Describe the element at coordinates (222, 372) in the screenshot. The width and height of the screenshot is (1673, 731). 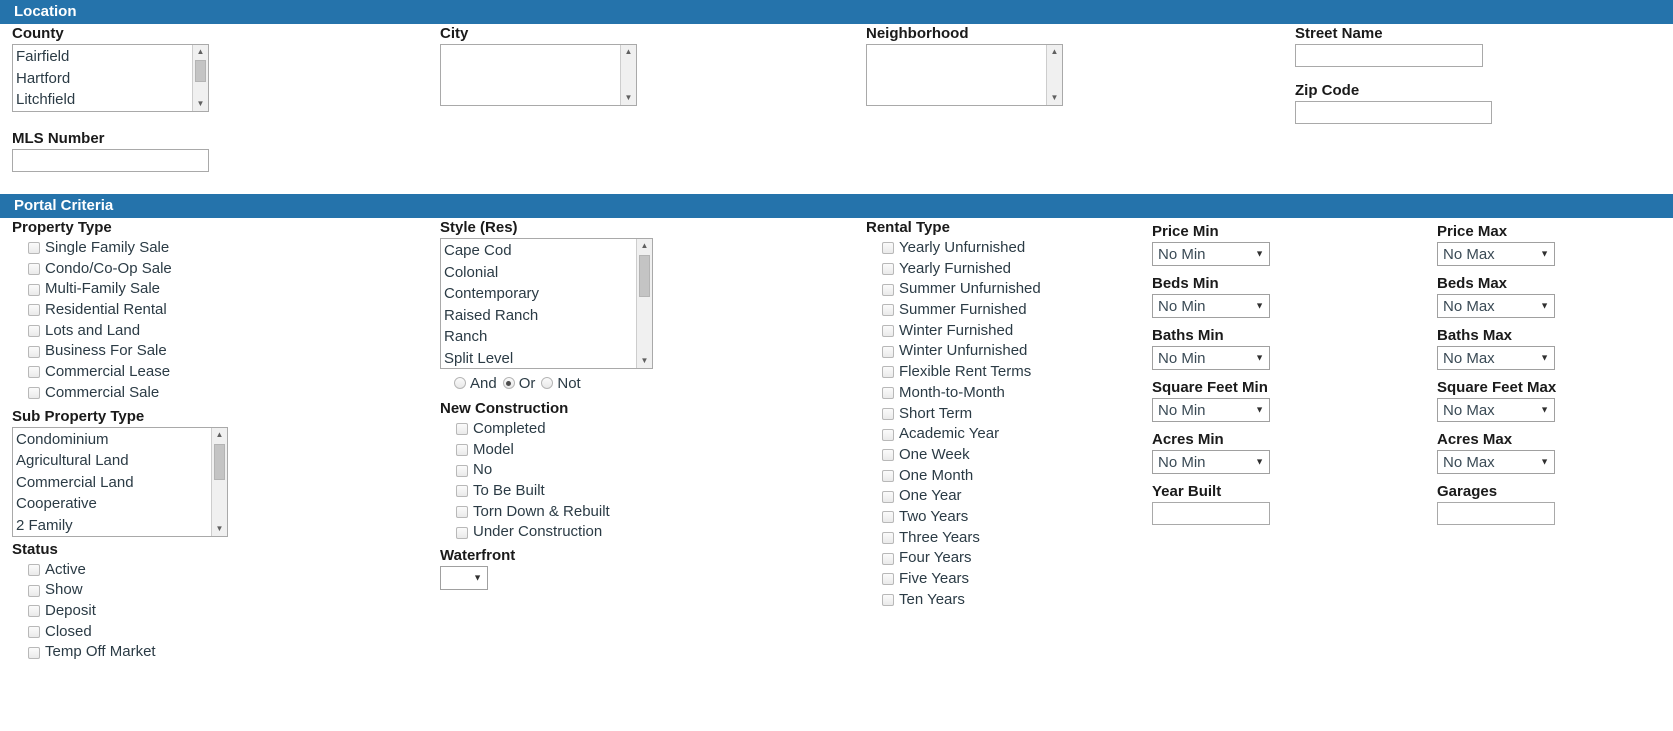
I see `property-type-item: Commercial Lease` at that location.